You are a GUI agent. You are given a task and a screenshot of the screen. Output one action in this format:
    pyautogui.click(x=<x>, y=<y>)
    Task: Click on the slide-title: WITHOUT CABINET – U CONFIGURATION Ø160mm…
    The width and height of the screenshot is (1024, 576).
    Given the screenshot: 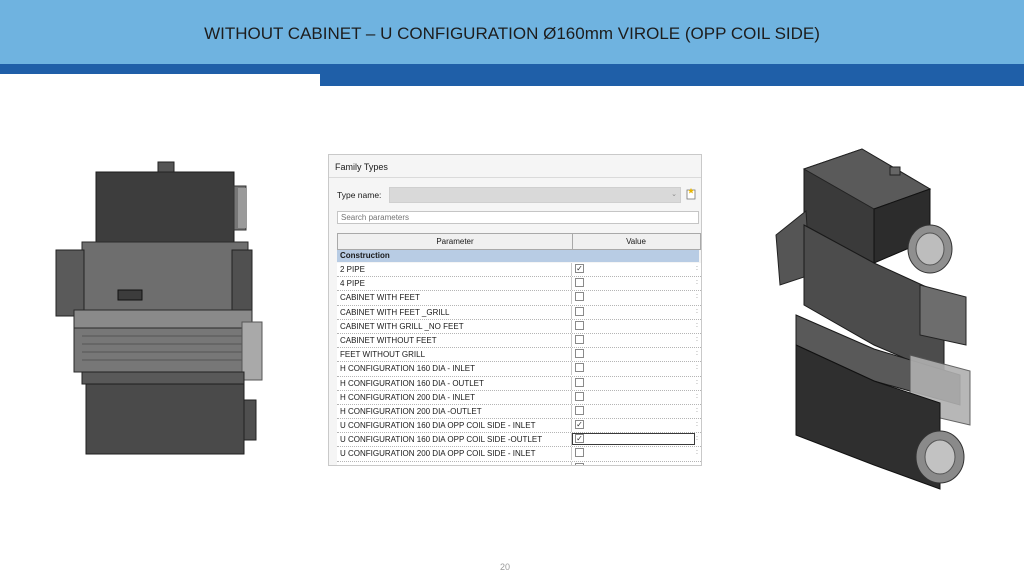 What is the action you would take?
    pyautogui.click(x=512, y=33)
    